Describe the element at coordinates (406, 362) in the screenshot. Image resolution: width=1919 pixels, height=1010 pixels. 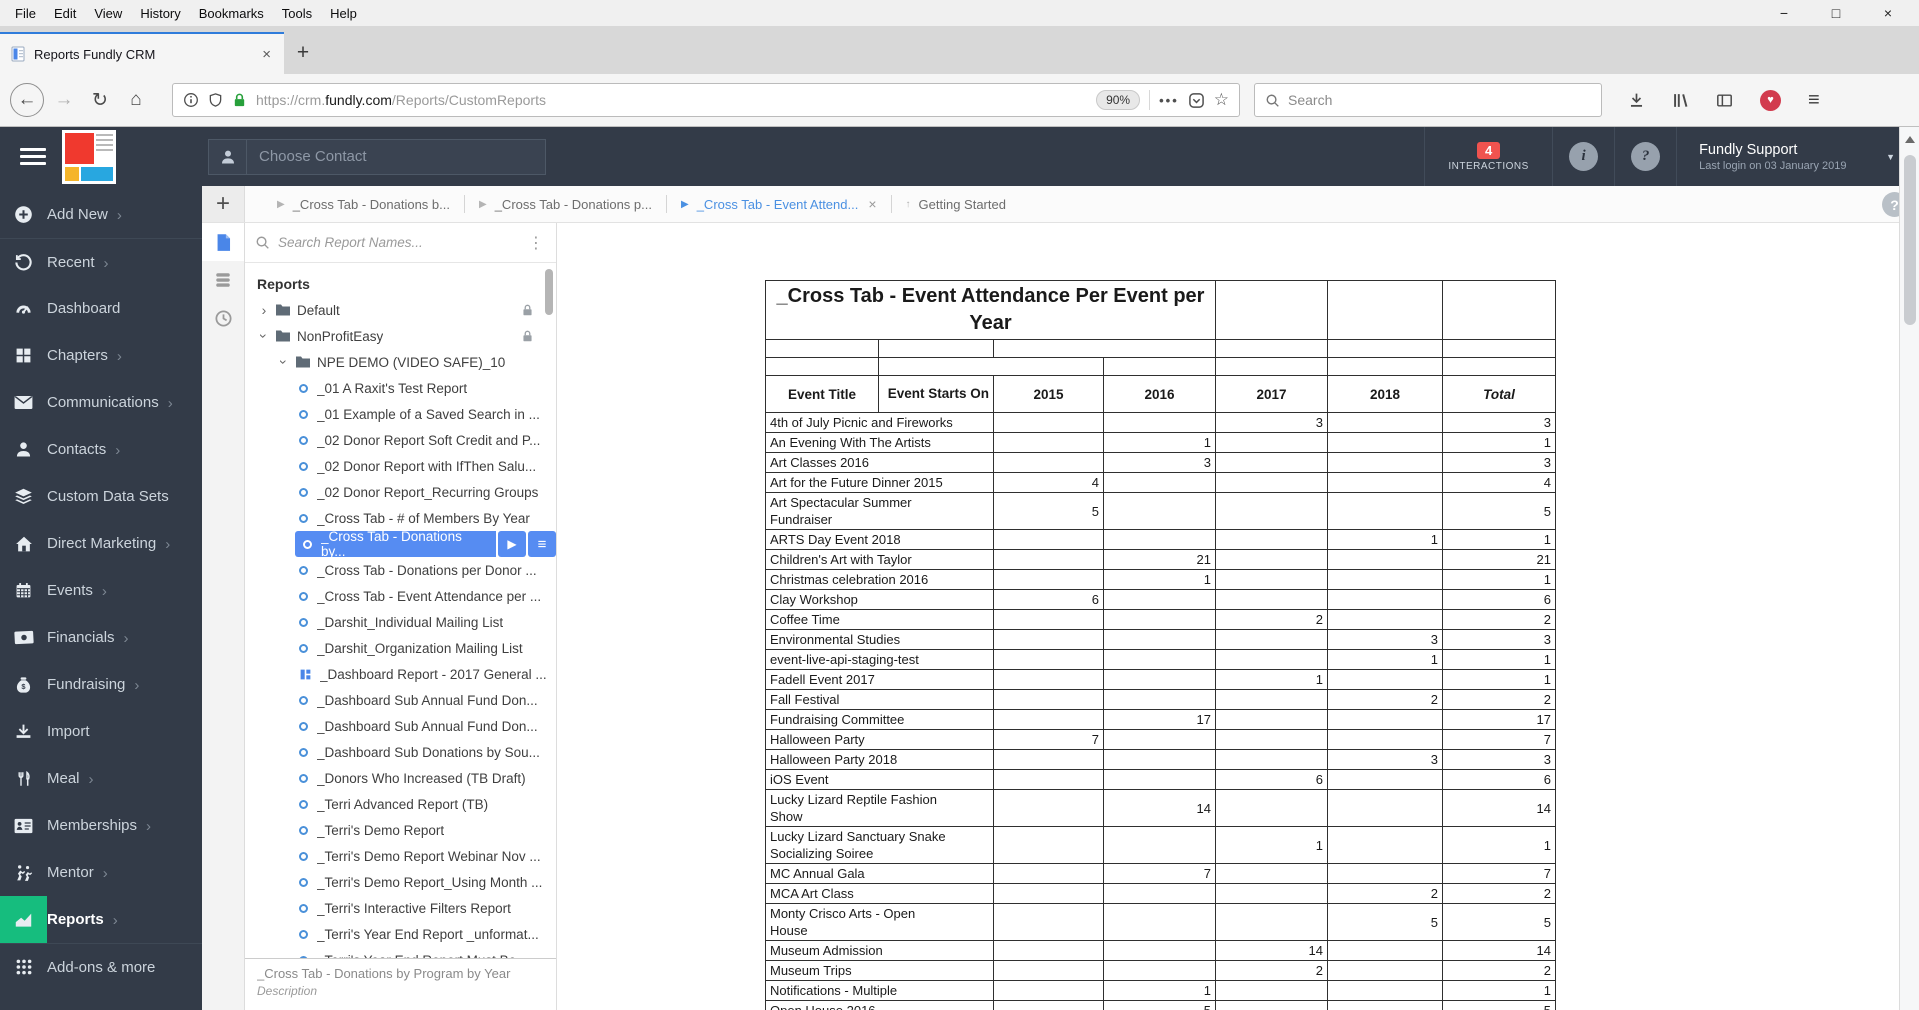
I see `tree-folder-npe-demo-video-safe-10: › NPE DEMO (VIDEO SAFE)_10` at that location.